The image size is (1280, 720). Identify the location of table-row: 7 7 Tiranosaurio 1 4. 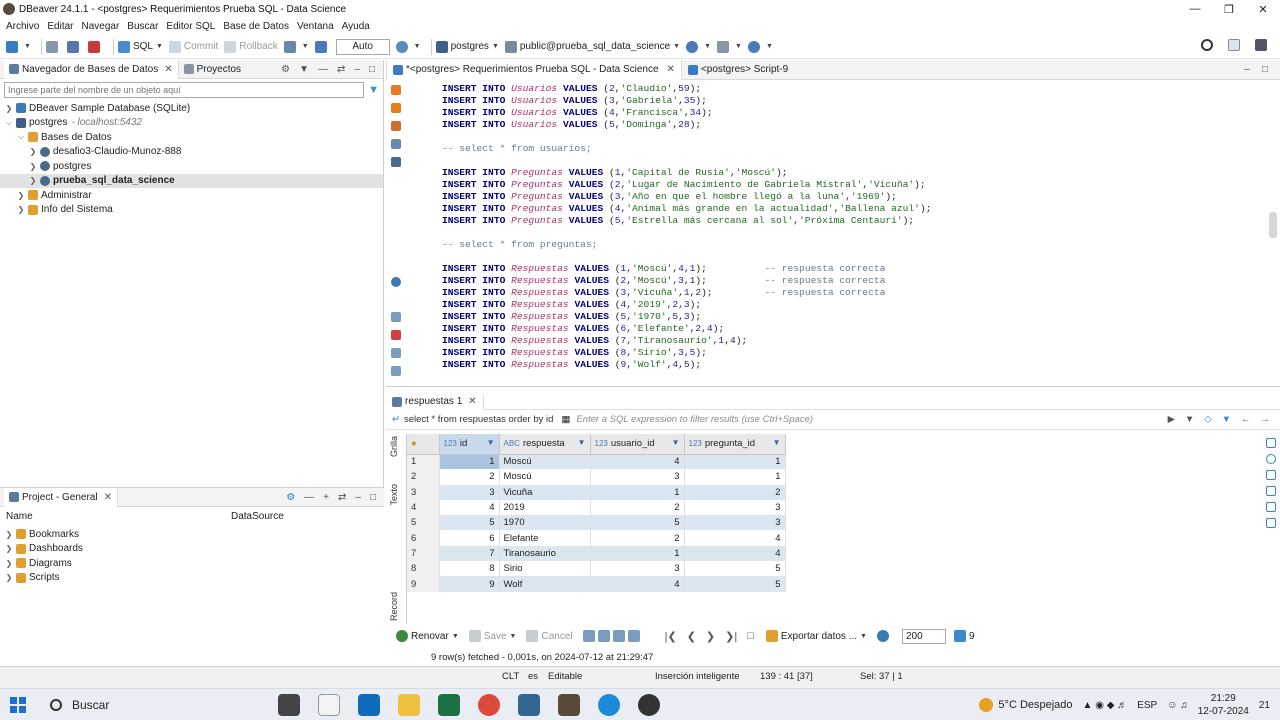
(596, 553).